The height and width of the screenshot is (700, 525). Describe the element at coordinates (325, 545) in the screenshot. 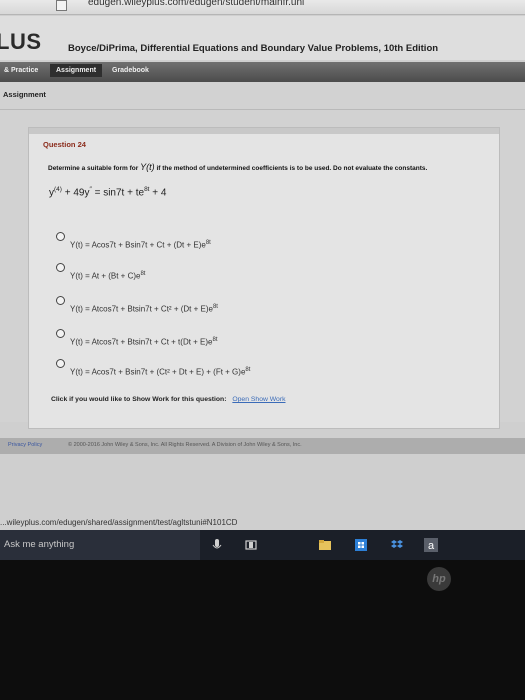

I see `file-explorer-icon` at that location.